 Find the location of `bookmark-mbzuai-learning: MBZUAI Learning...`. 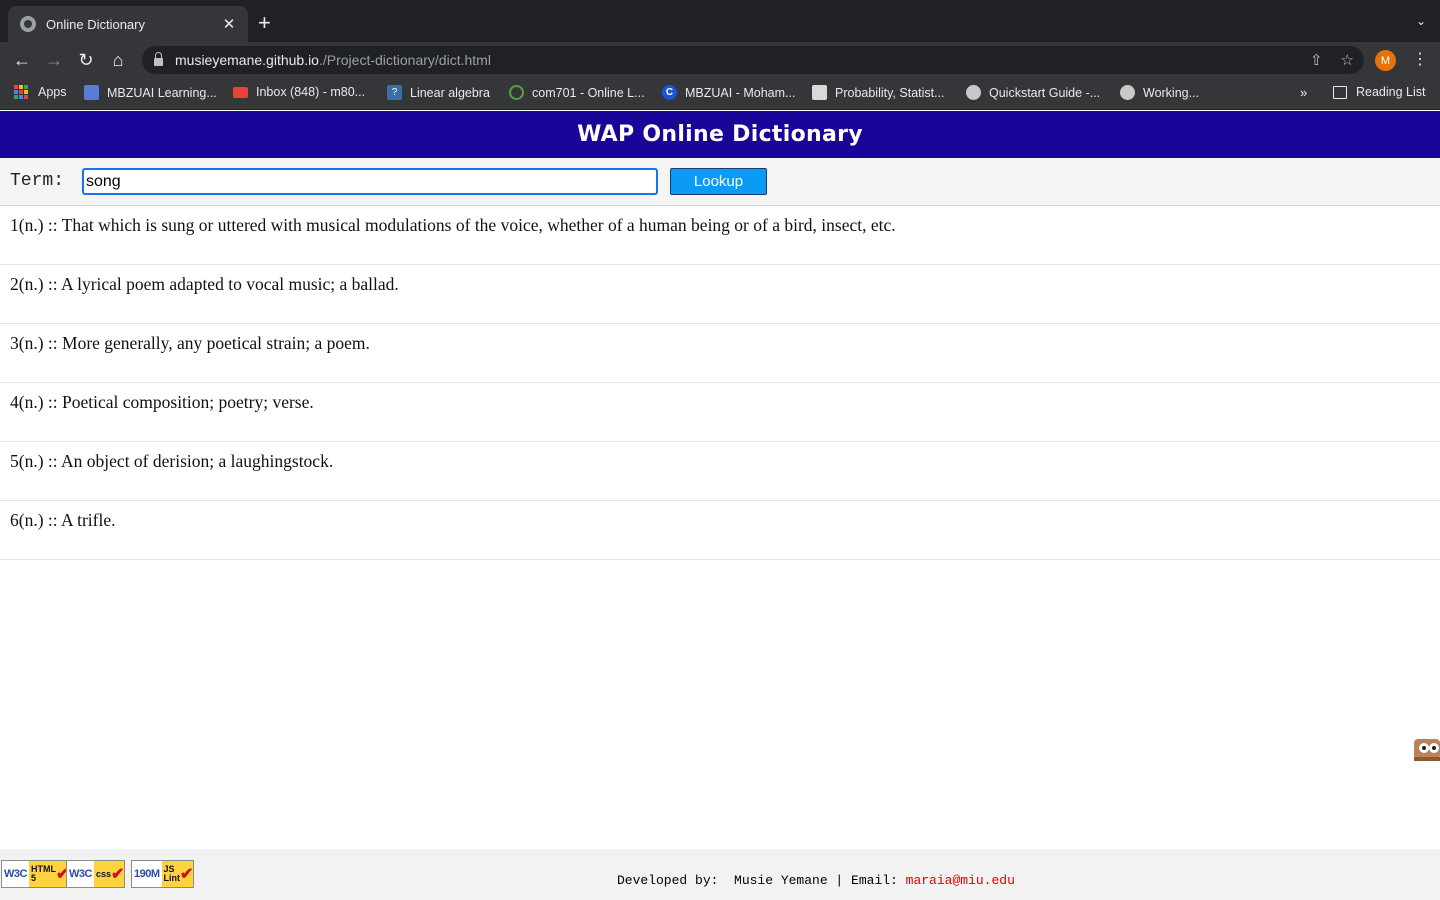

bookmark-mbzuai-learning: MBZUAI Learning... is located at coordinates (150, 92).